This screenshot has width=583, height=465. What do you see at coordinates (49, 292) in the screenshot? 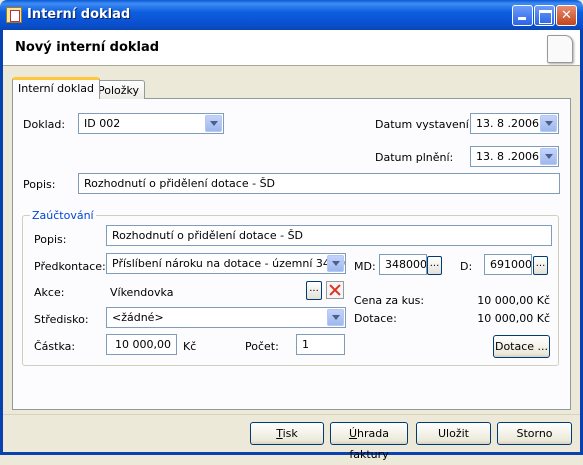
I see `akce-label: Akce:` at bounding box center [49, 292].